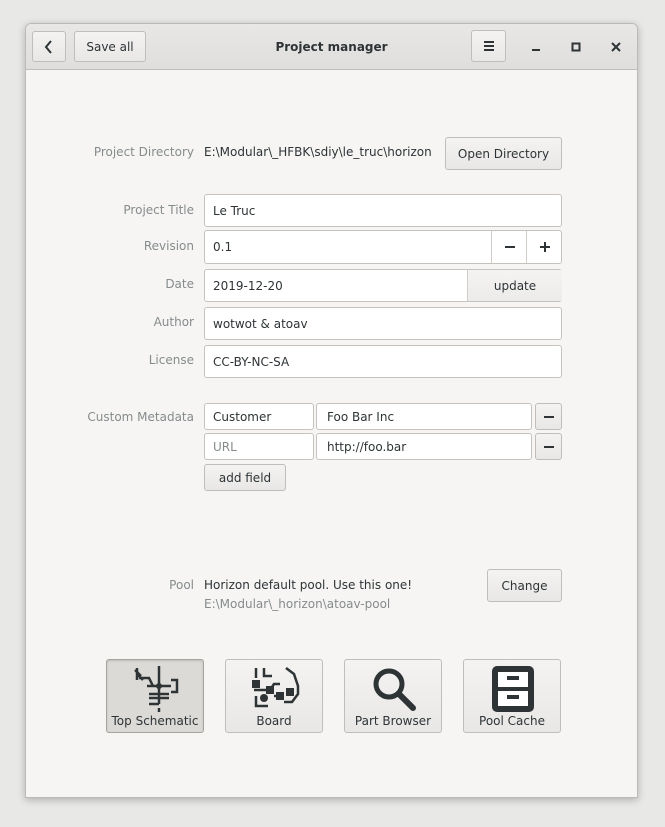 This screenshot has width=665, height=827. I want to click on menu-button, so click(488, 46).